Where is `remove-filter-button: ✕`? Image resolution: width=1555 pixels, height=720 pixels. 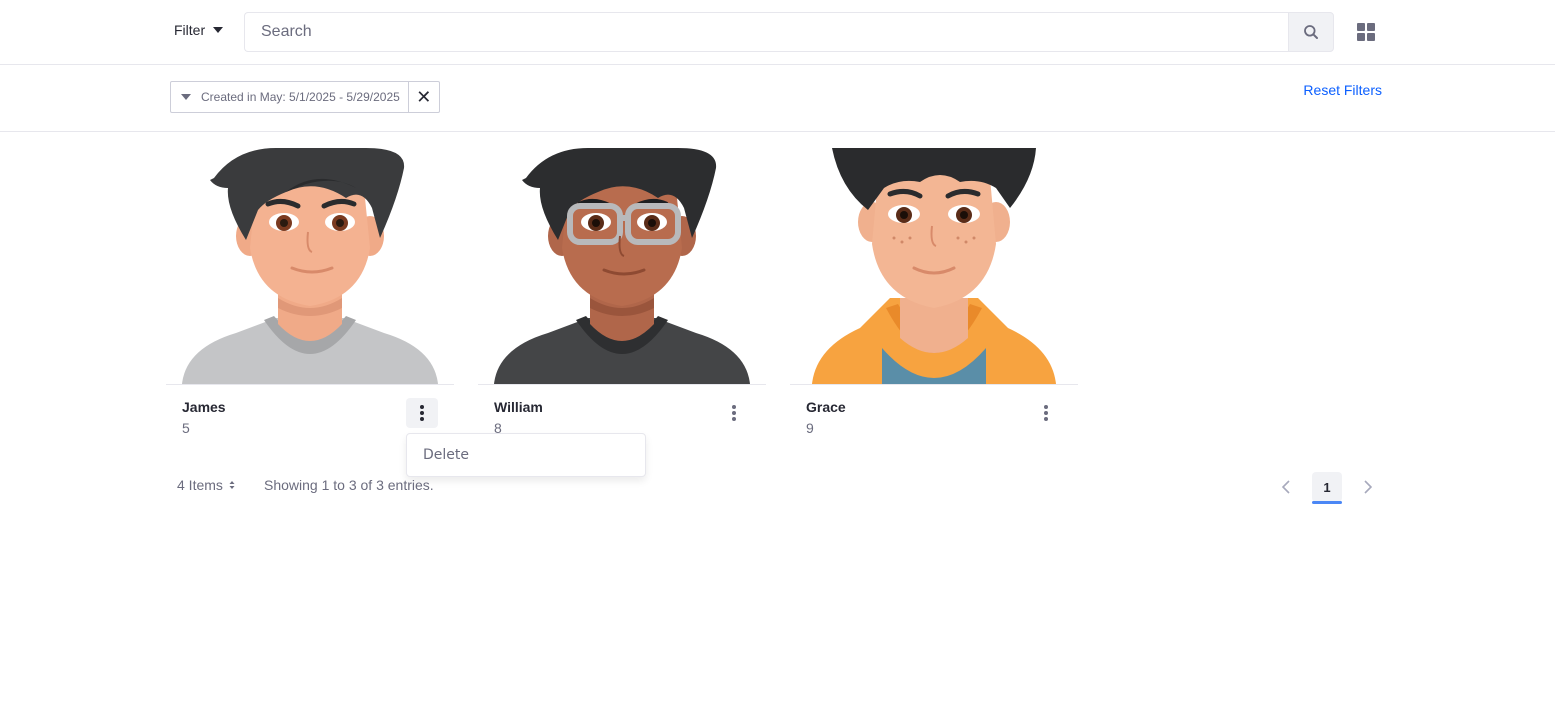 remove-filter-button: ✕ is located at coordinates (424, 97).